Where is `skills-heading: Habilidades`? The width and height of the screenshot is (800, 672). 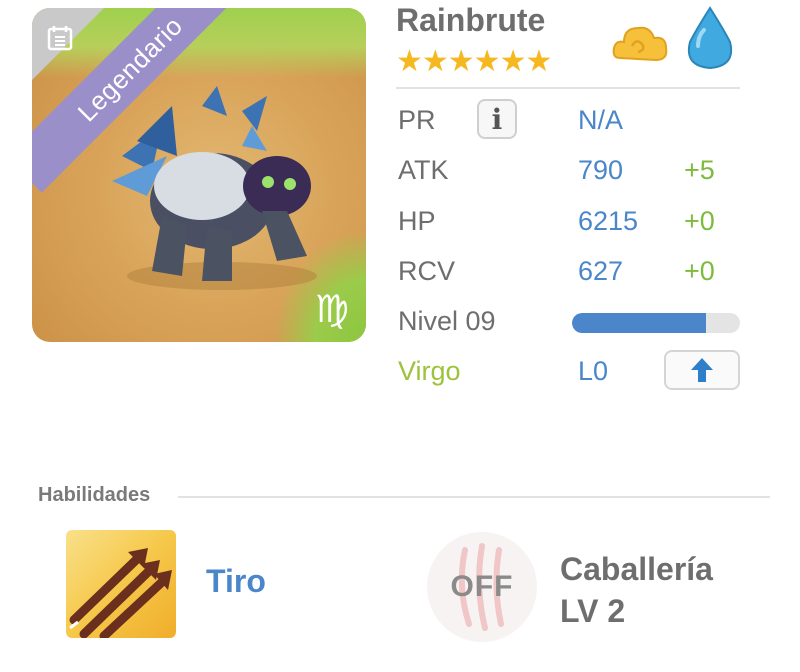
skills-heading: Habilidades is located at coordinates (94, 495).